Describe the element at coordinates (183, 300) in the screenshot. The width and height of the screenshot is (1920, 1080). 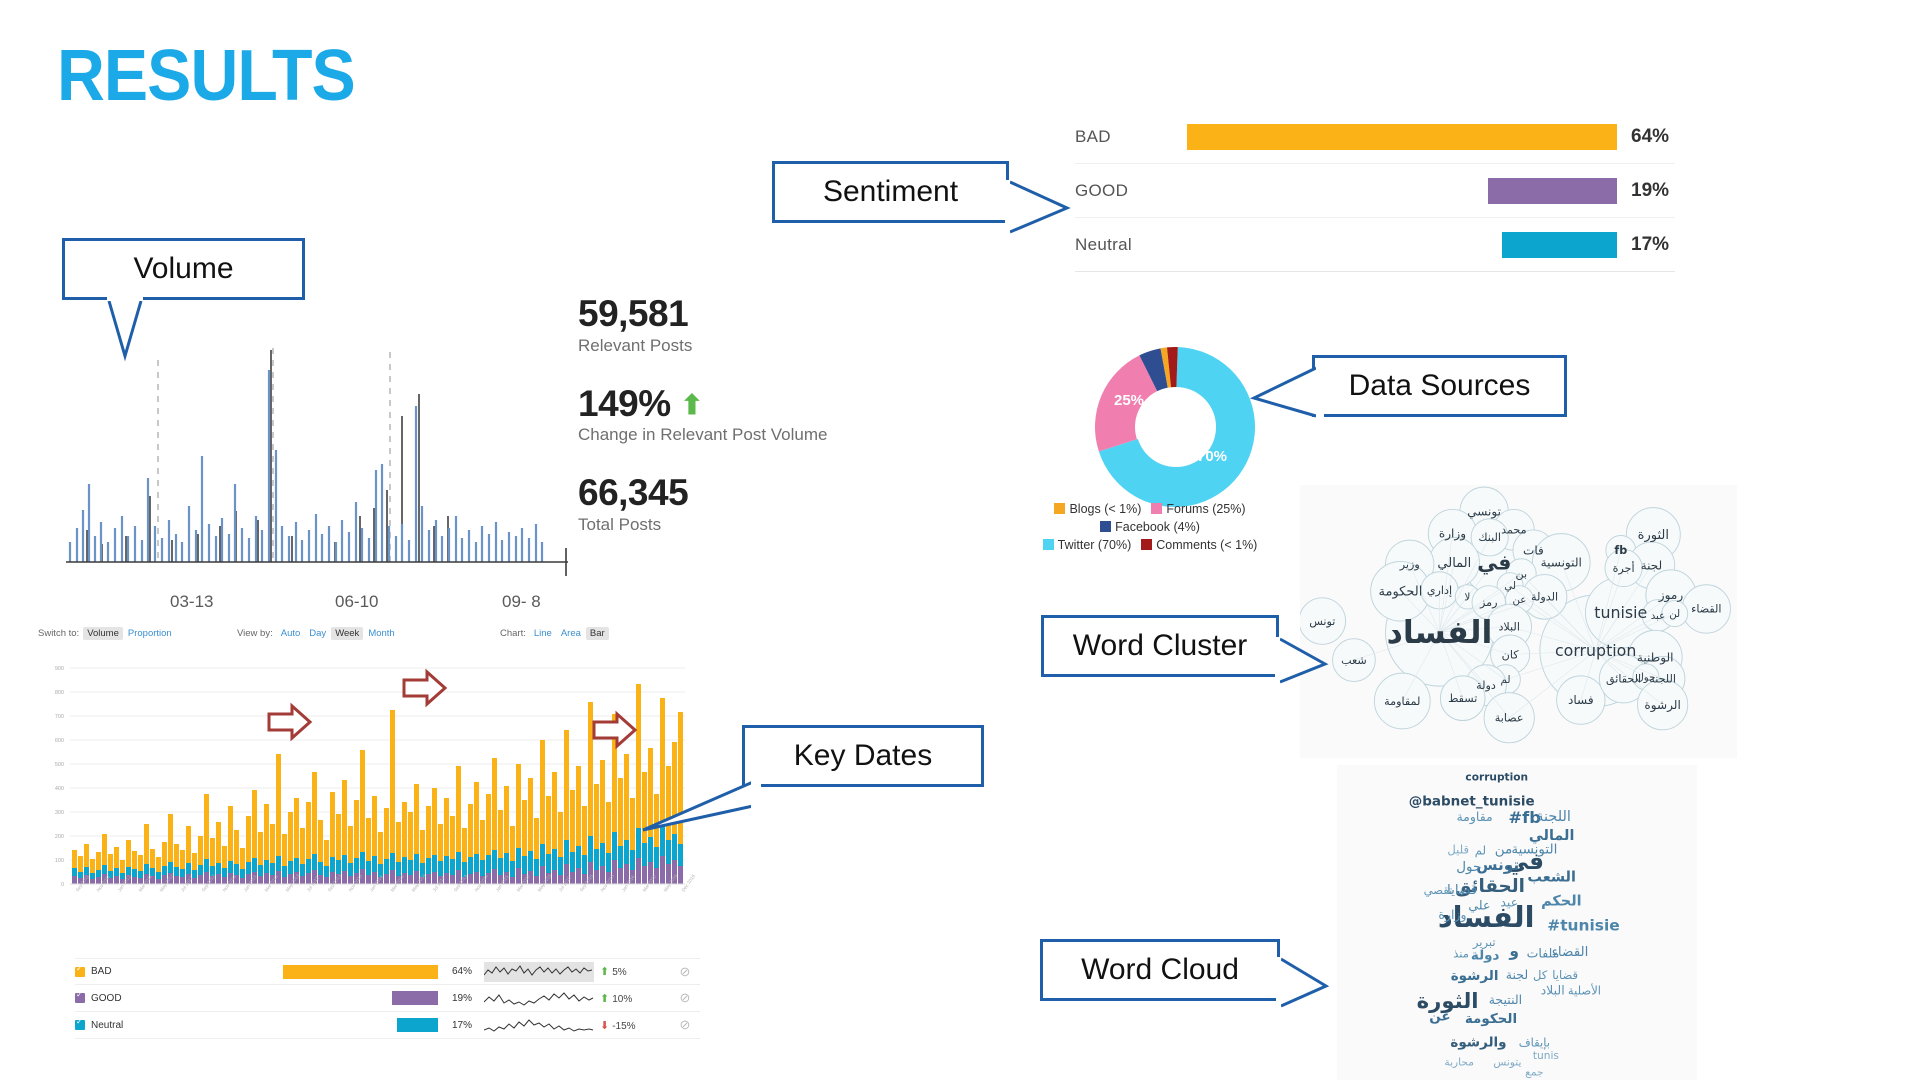
I see `callout-volume: Volume` at that location.